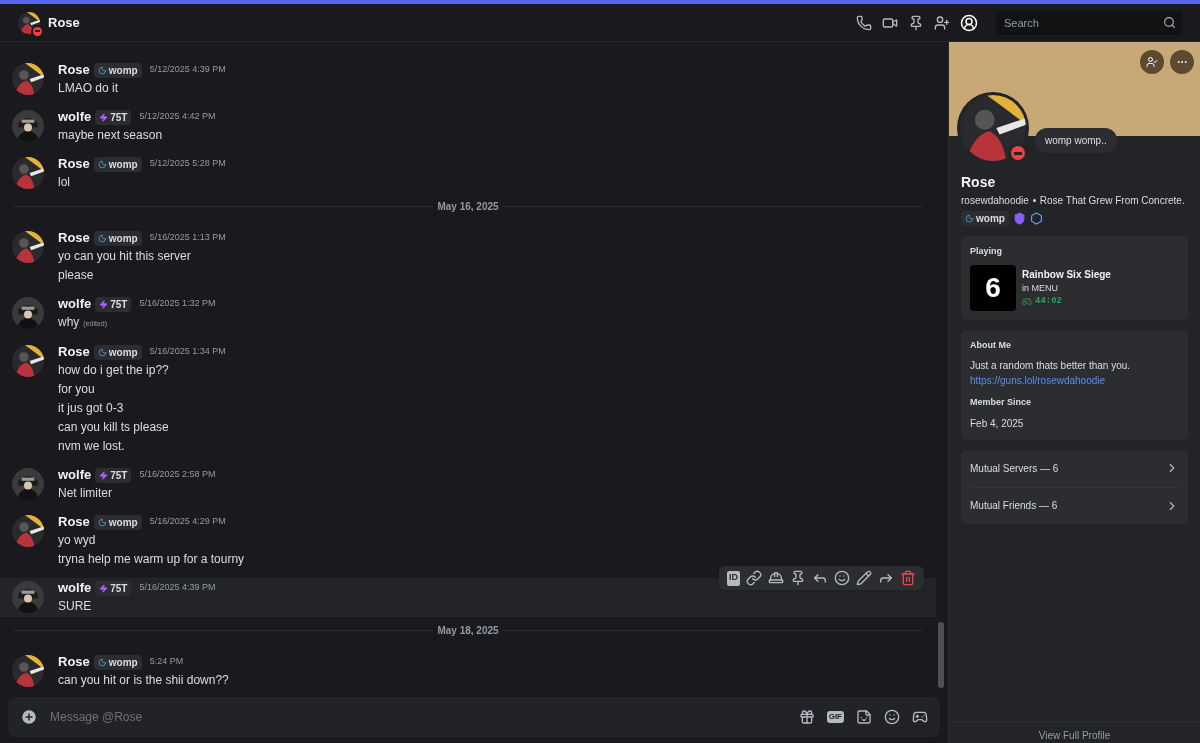 This screenshot has height=743, width=1200. What do you see at coordinates (908, 578) in the screenshot?
I see `delete-icon` at bounding box center [908, 578].